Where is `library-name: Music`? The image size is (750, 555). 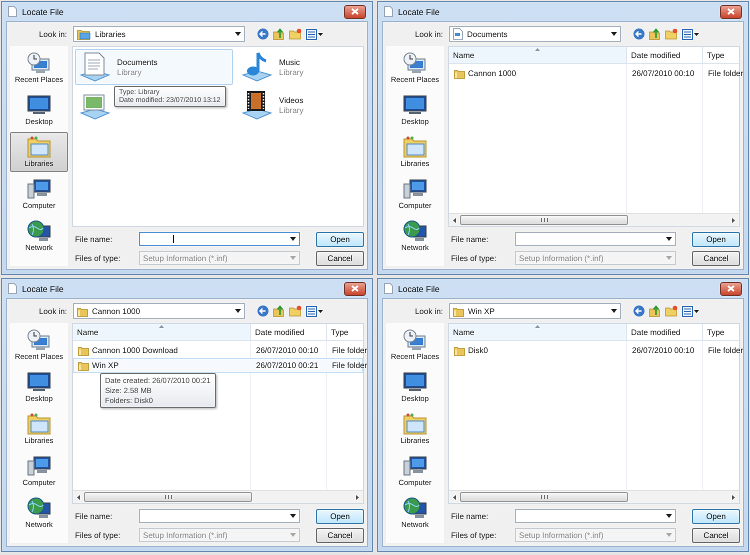
library-name: Music is located at coordinates (290, 62).